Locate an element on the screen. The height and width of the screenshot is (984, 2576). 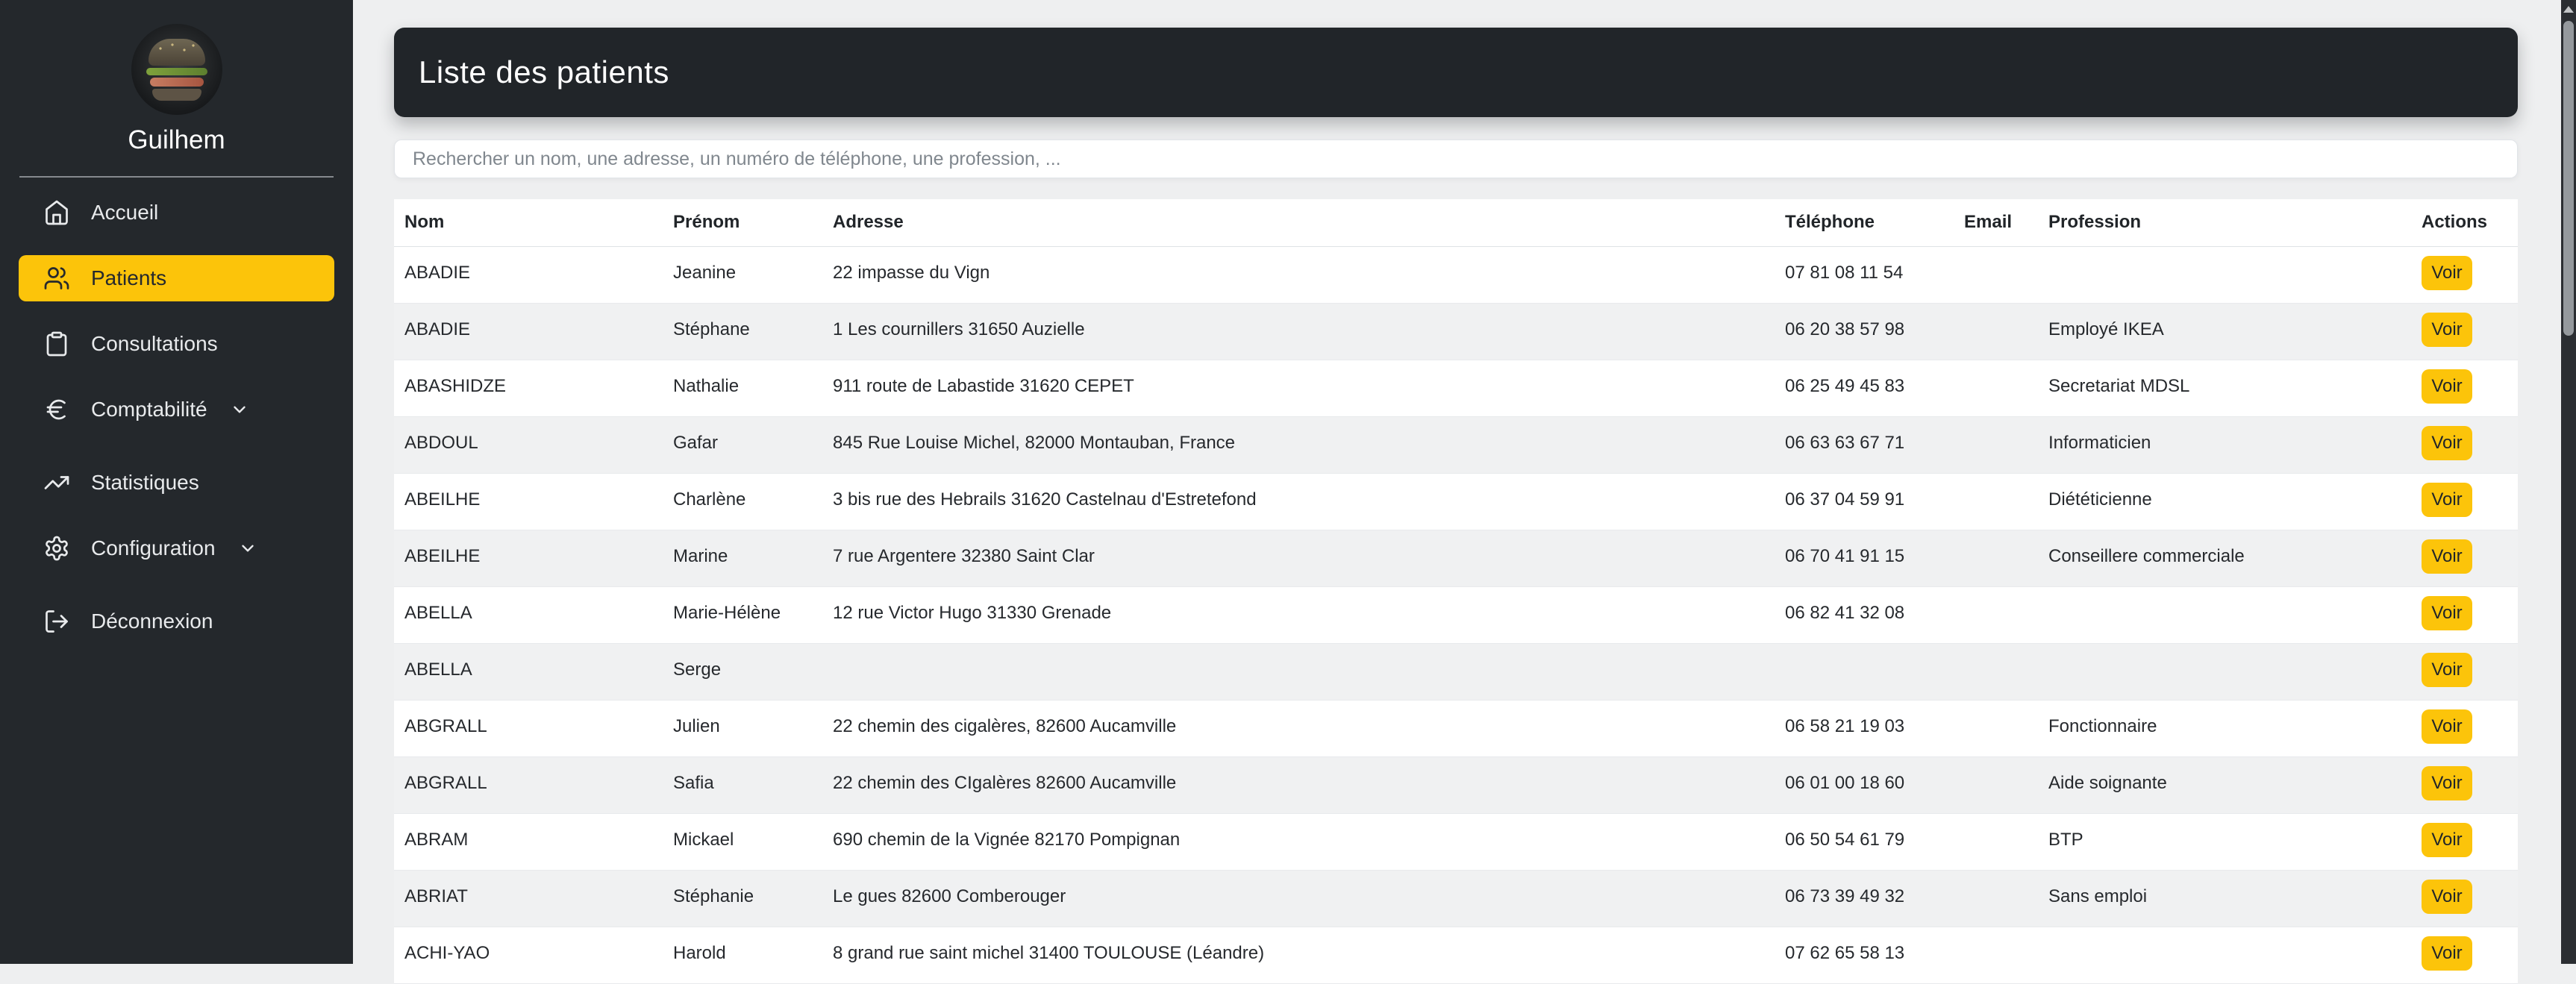
search-input is located at coordinates (1456, 159).